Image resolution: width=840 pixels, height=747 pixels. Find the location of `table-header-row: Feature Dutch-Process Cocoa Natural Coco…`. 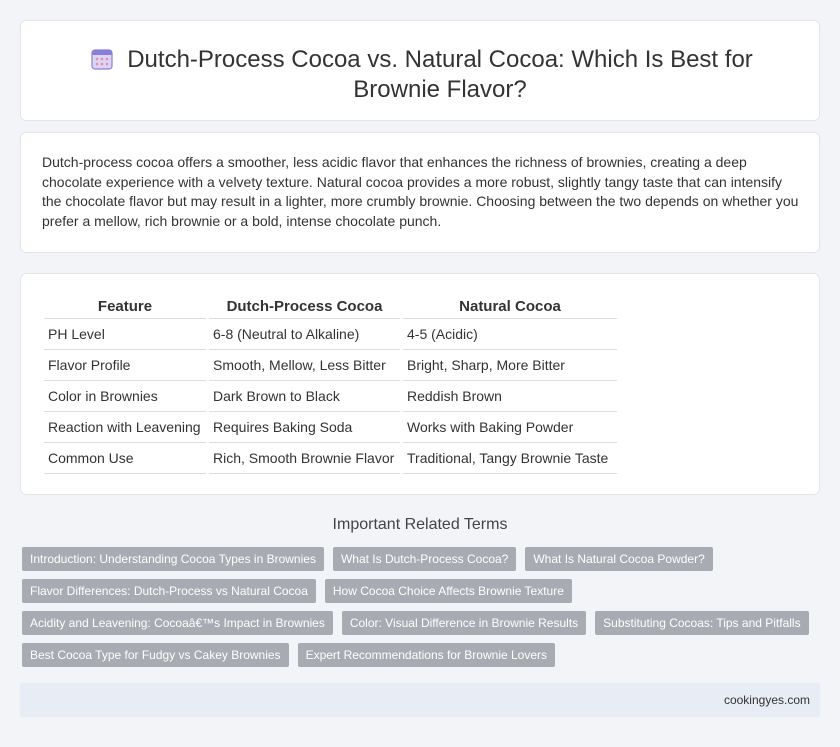

table-header-row: Feature Dutch-Process Cocoa Natural Coco… is located at coordinates (330, 306).